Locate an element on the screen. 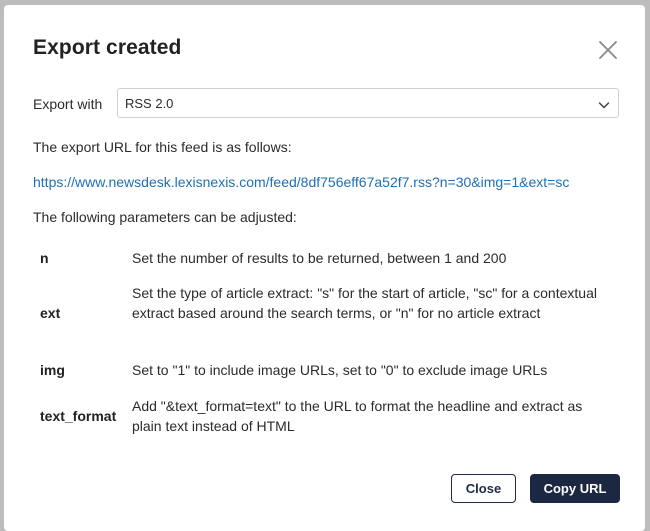 The height and width of the screenshot is (531, 650). param-name: img is located at coordinates (52, 370).